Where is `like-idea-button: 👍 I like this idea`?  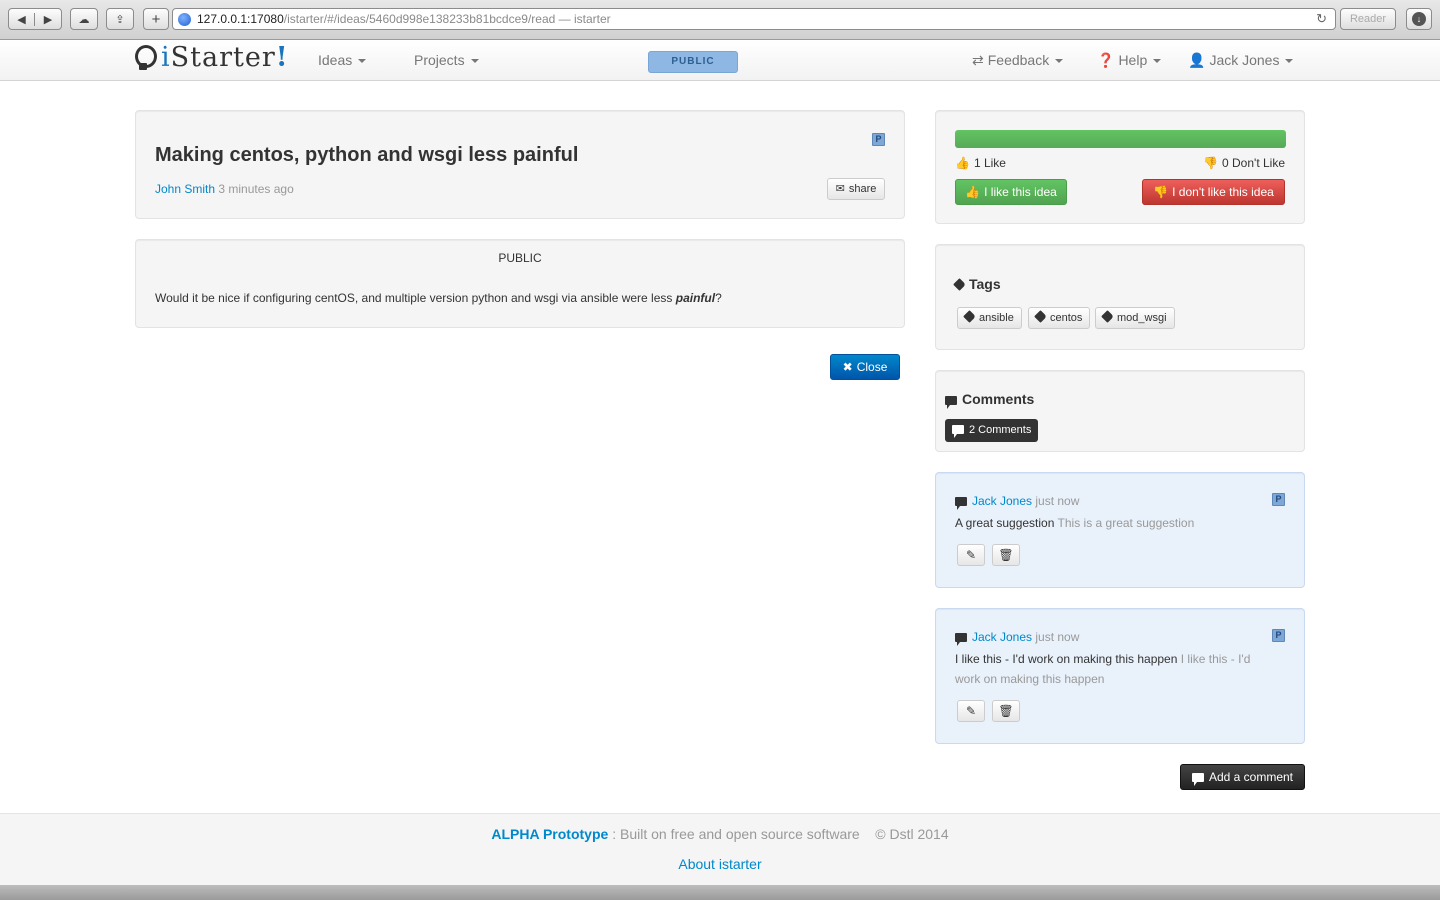 like-idea-button: 👍 I like this idea is located at coordinates (1011, 192).